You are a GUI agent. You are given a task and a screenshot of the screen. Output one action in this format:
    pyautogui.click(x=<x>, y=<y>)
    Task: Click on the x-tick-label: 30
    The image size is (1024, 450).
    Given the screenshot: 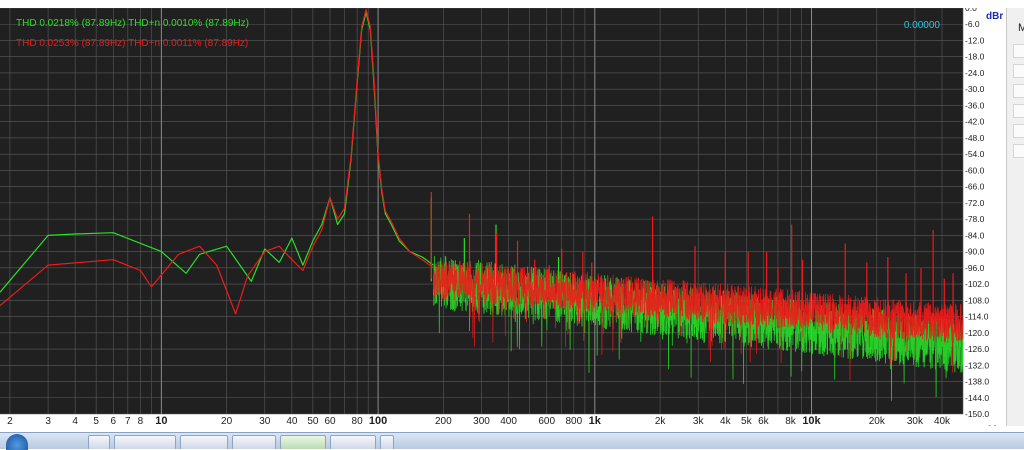 What is the action you would take?
    pyautogui.click(x=265, y=421)
    